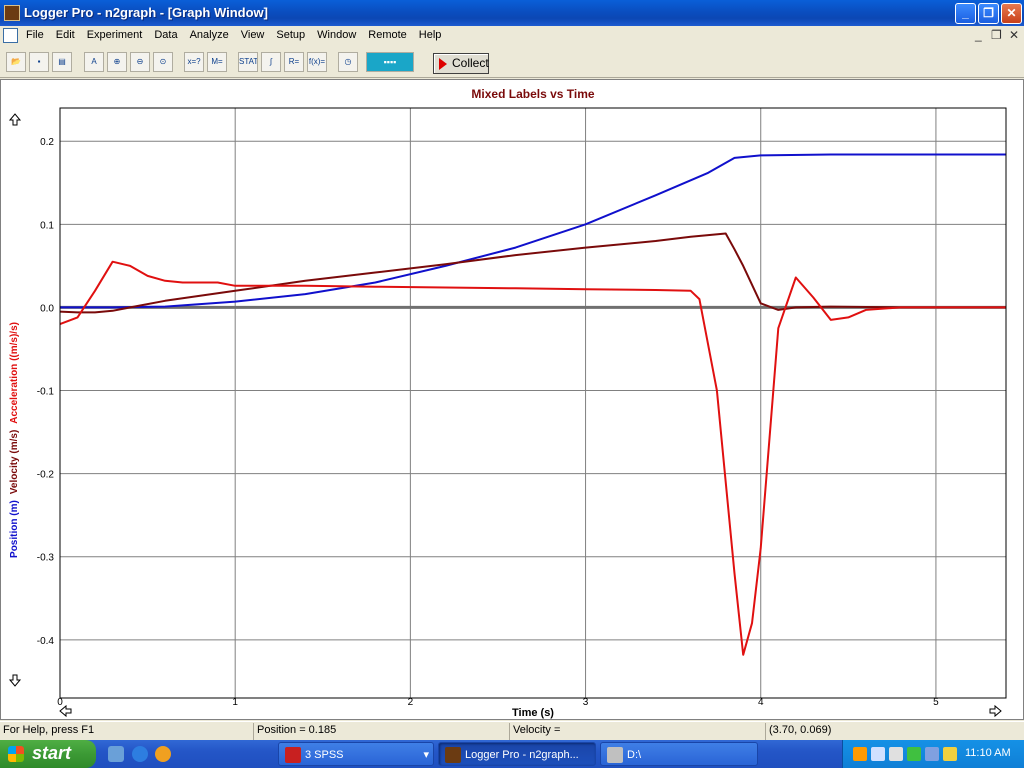 The width and height of the screenshot is (1024, 768). I want to click on show-desktop-icon, so click(116, 754).